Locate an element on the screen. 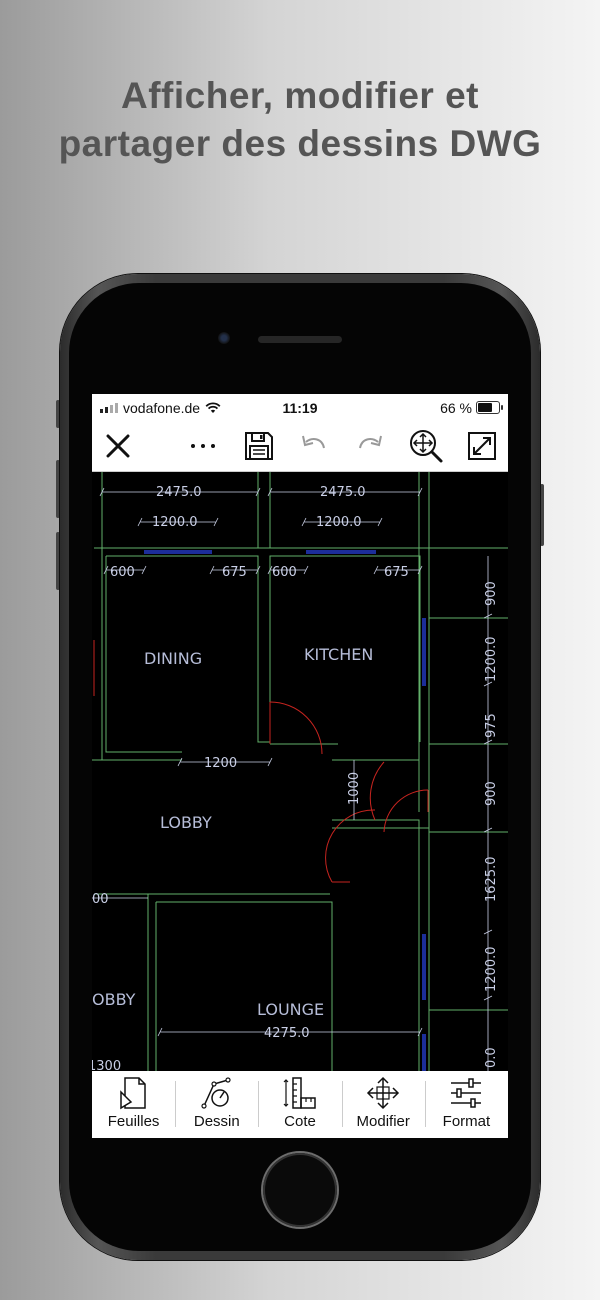 The height and width of the screenshot is (1300, 600). format-sliders-icon is located at coordinates (466, 1093).